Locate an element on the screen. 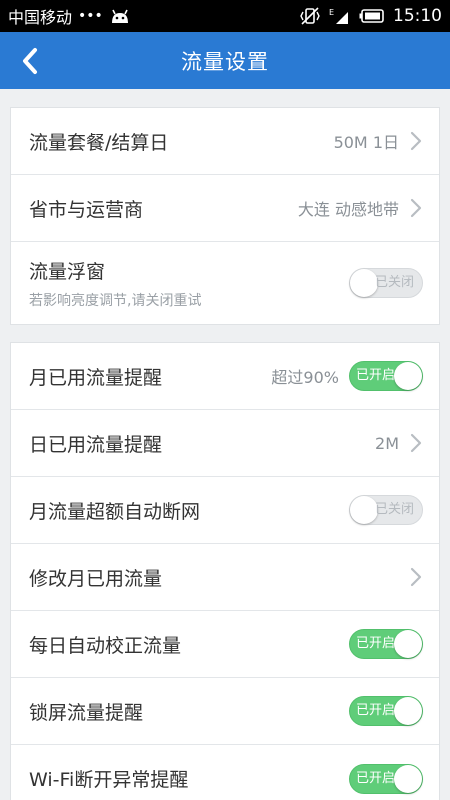 This screenshot has height=800, width=450. network-type: E is located at coordinates (331, 12).